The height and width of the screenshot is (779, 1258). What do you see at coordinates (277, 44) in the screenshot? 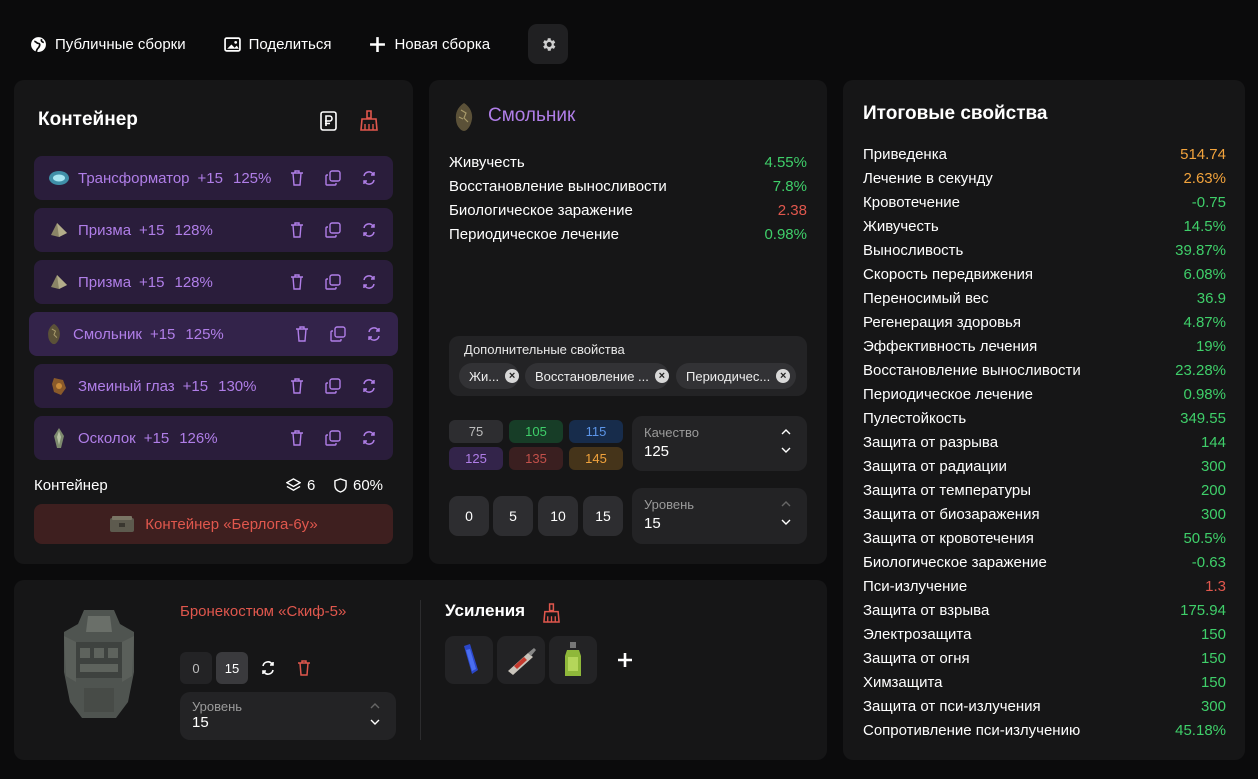
I see `share-button: Поделиться` at bounding box center [277, 44].